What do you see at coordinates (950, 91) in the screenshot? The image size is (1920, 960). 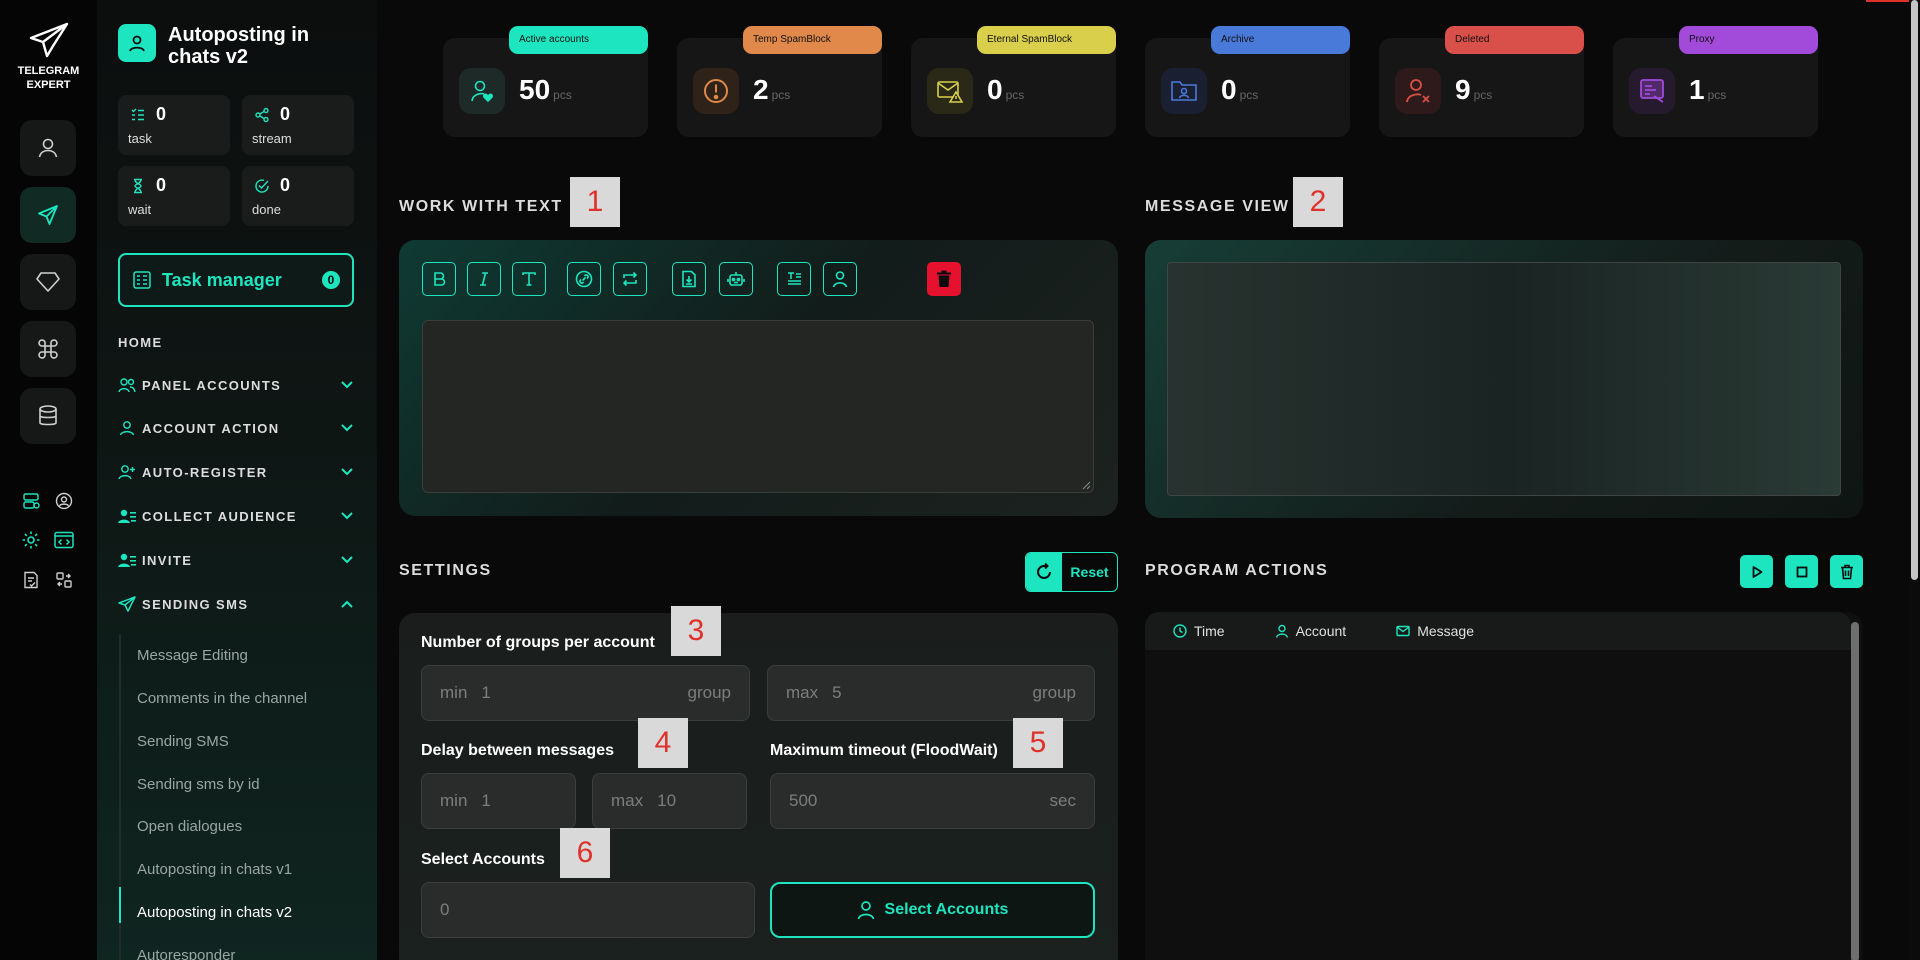 I see `mail-warning-icon` at bounding box center [950, 91].